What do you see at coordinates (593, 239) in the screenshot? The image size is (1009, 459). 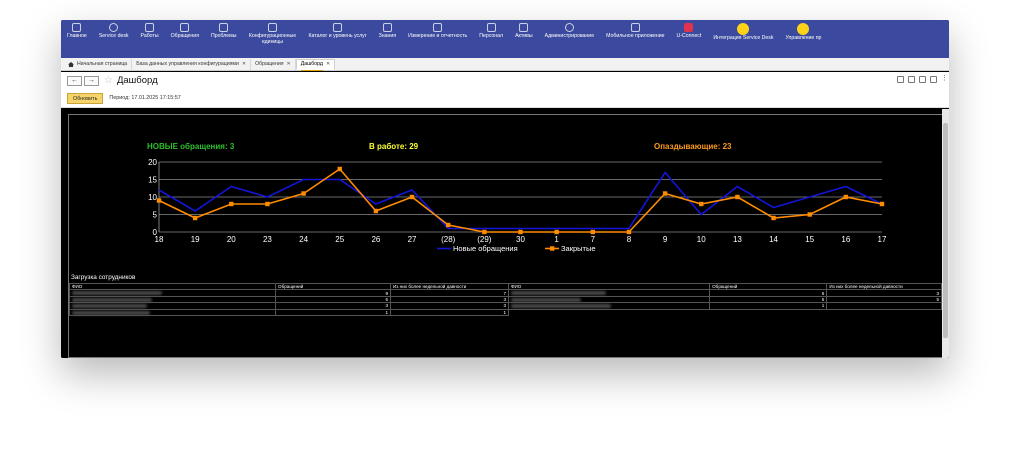 I see `x-tick-label: 7` at bounding box center [593, 239].